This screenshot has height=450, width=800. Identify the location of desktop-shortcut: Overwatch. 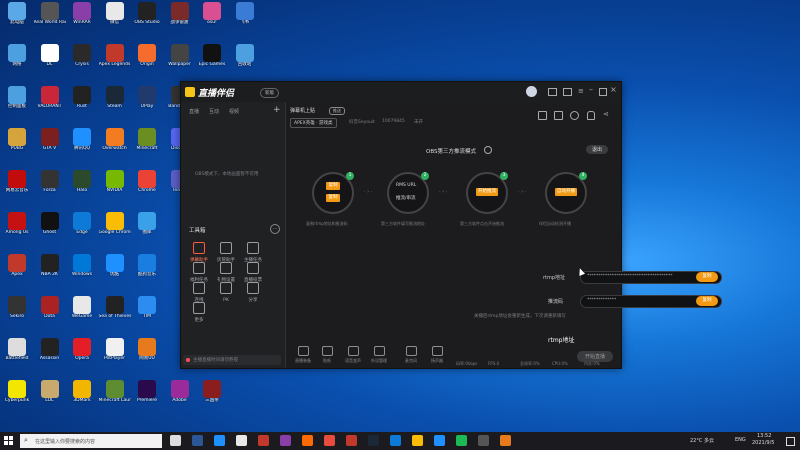
(115, 144).